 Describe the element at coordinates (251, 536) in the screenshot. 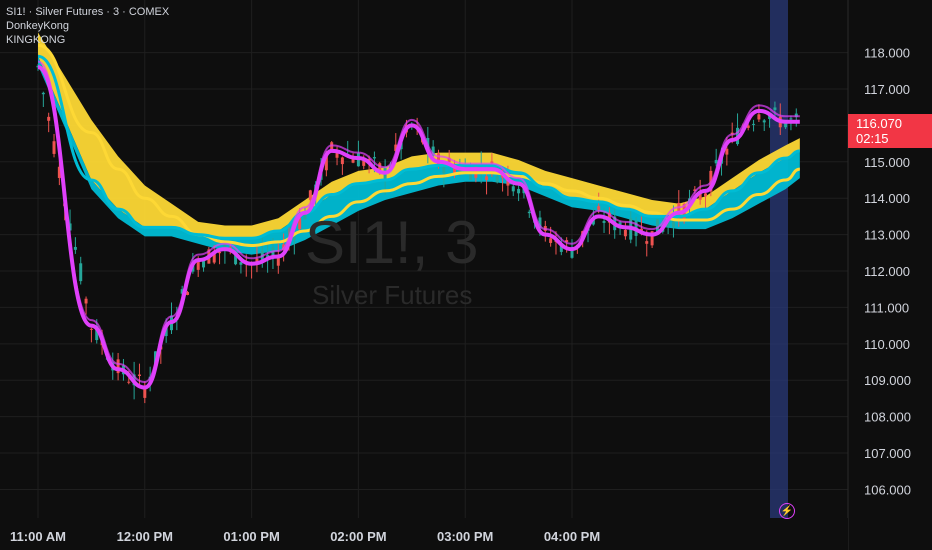

I see `x-tick-label: 01:00 PM` at that location.